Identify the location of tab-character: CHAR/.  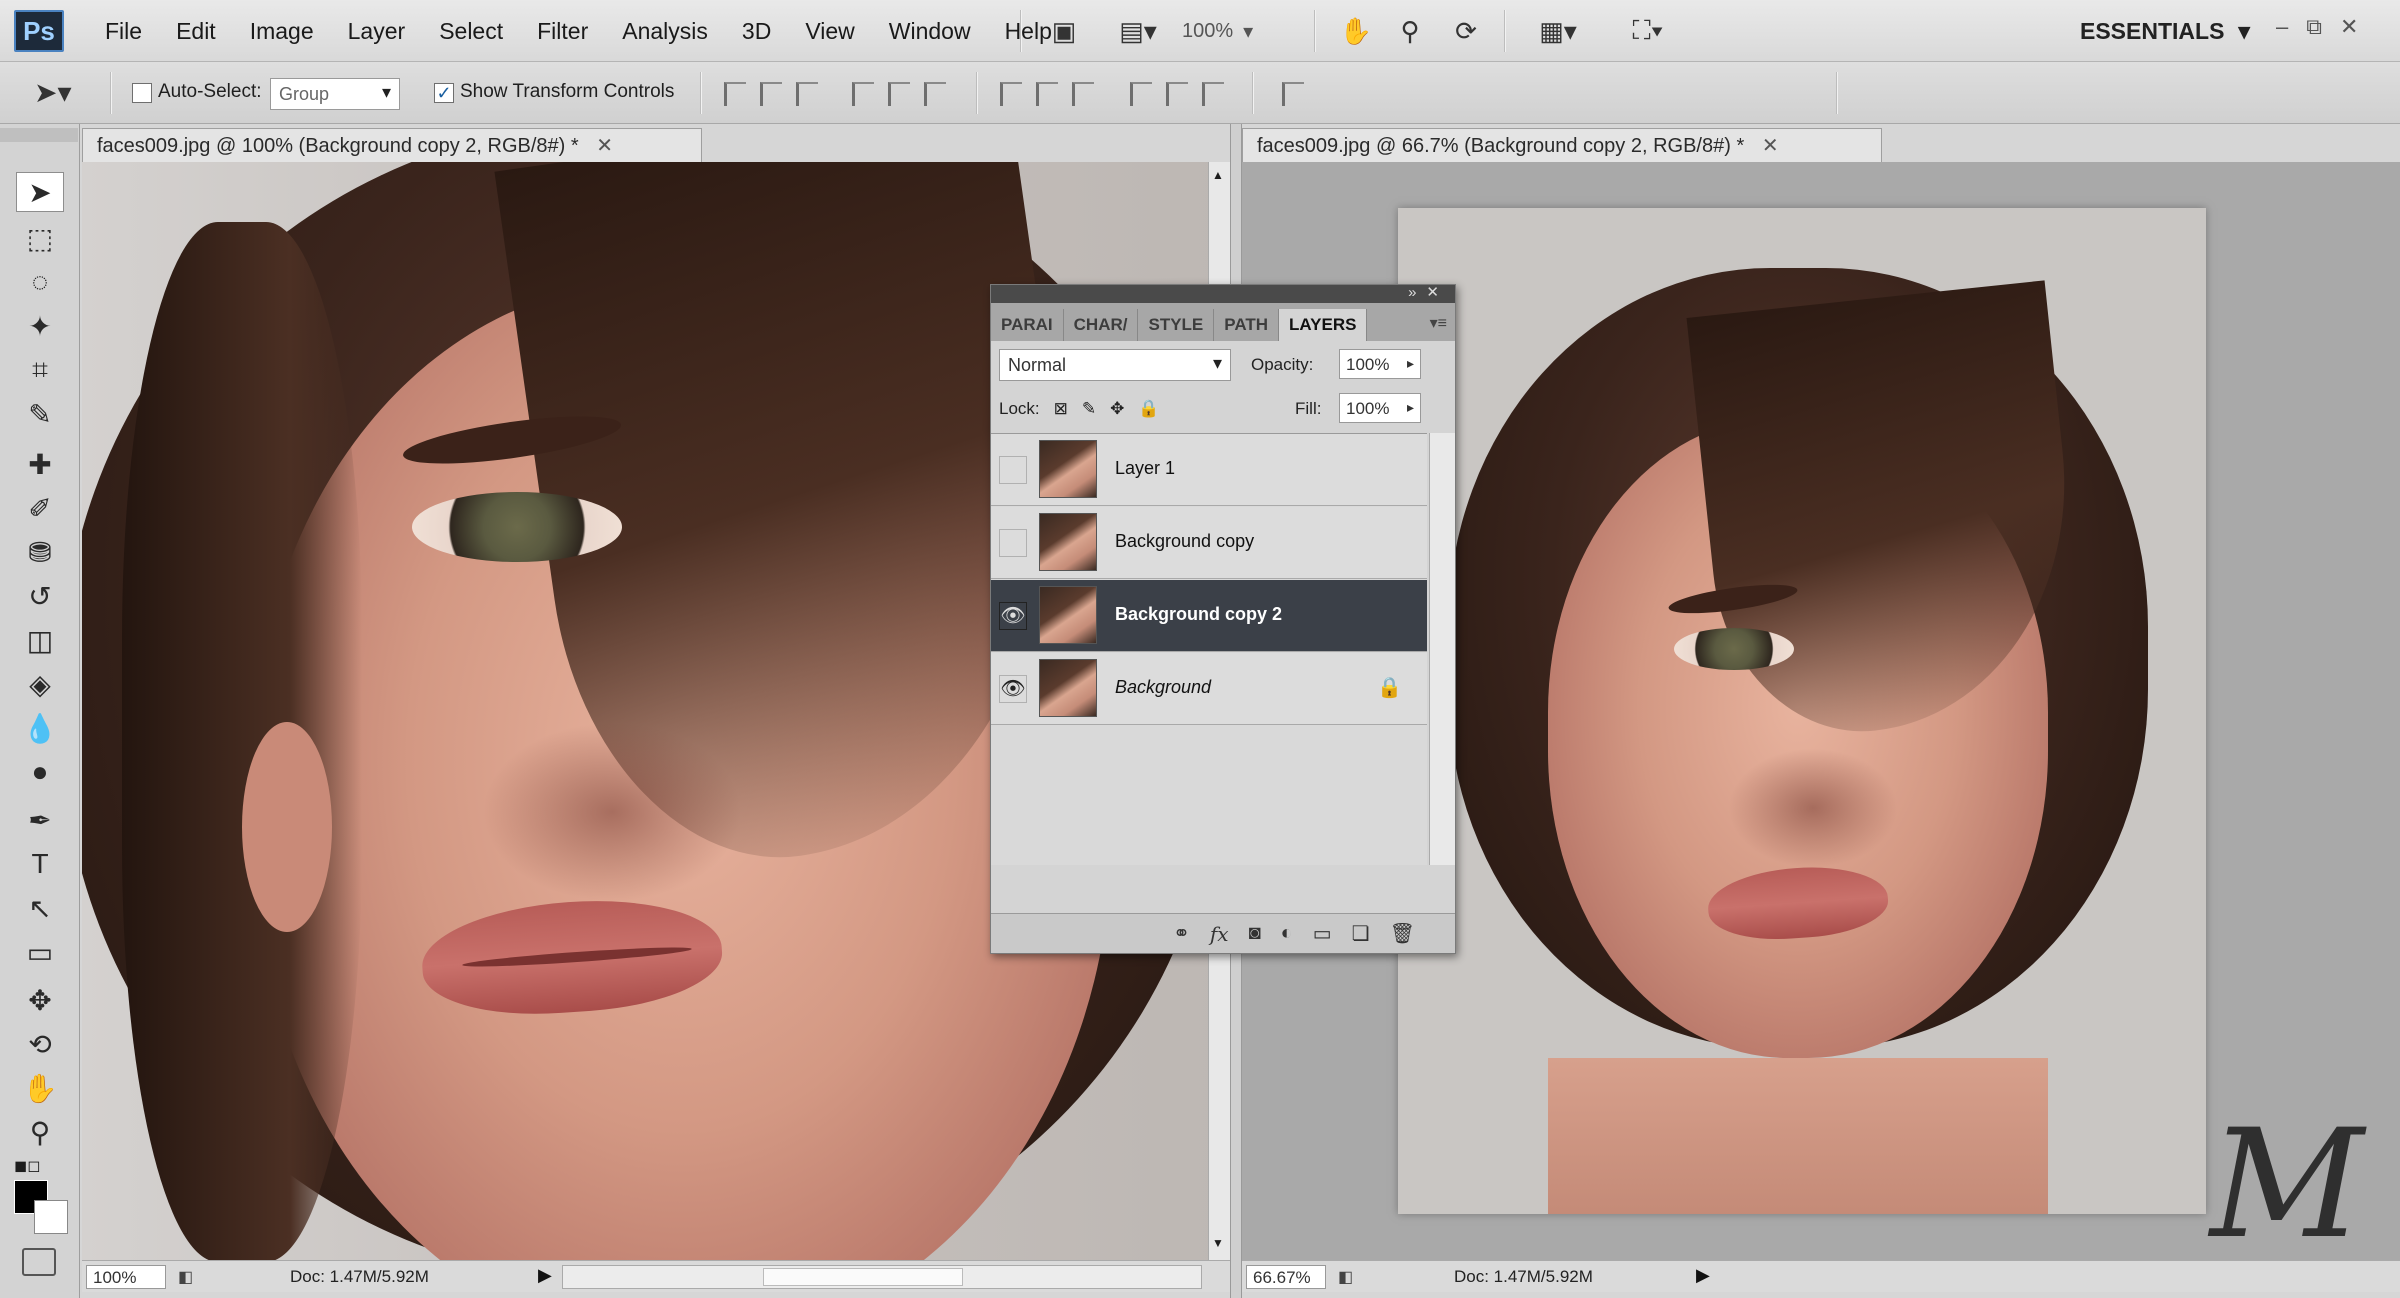
(1101, 325).